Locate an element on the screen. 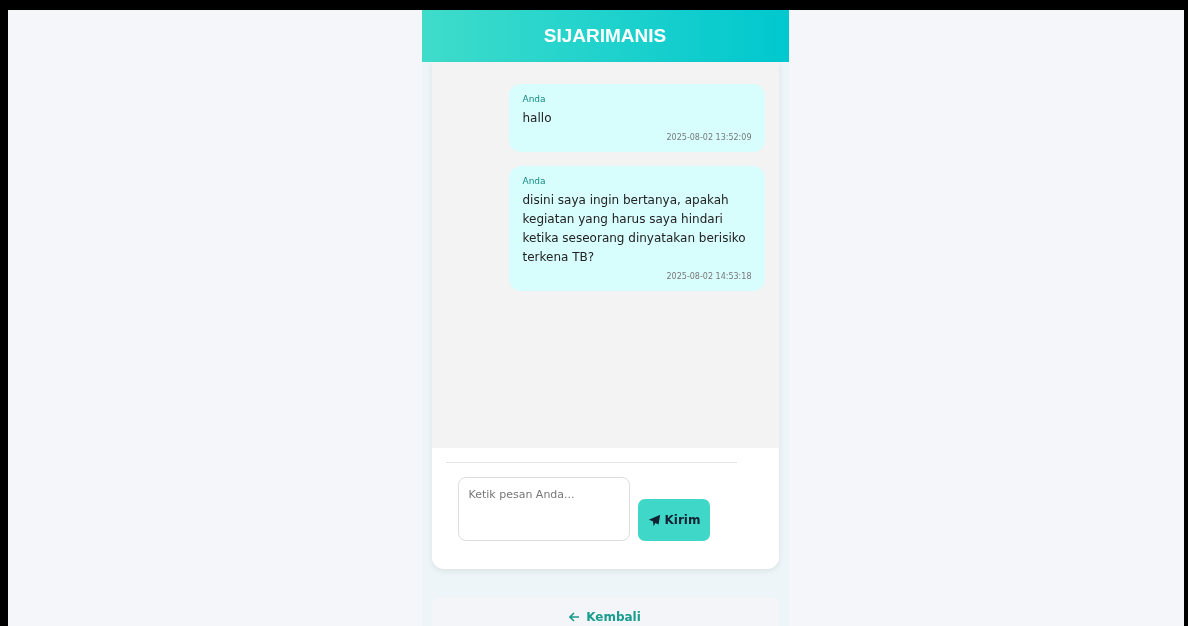  message-text: disini saya ingin bertanya, apakah kegiatan yang harus saya hindari ketika seseorang dinyatakan berisiko terkena TB? is located at coordinates (634, 229).